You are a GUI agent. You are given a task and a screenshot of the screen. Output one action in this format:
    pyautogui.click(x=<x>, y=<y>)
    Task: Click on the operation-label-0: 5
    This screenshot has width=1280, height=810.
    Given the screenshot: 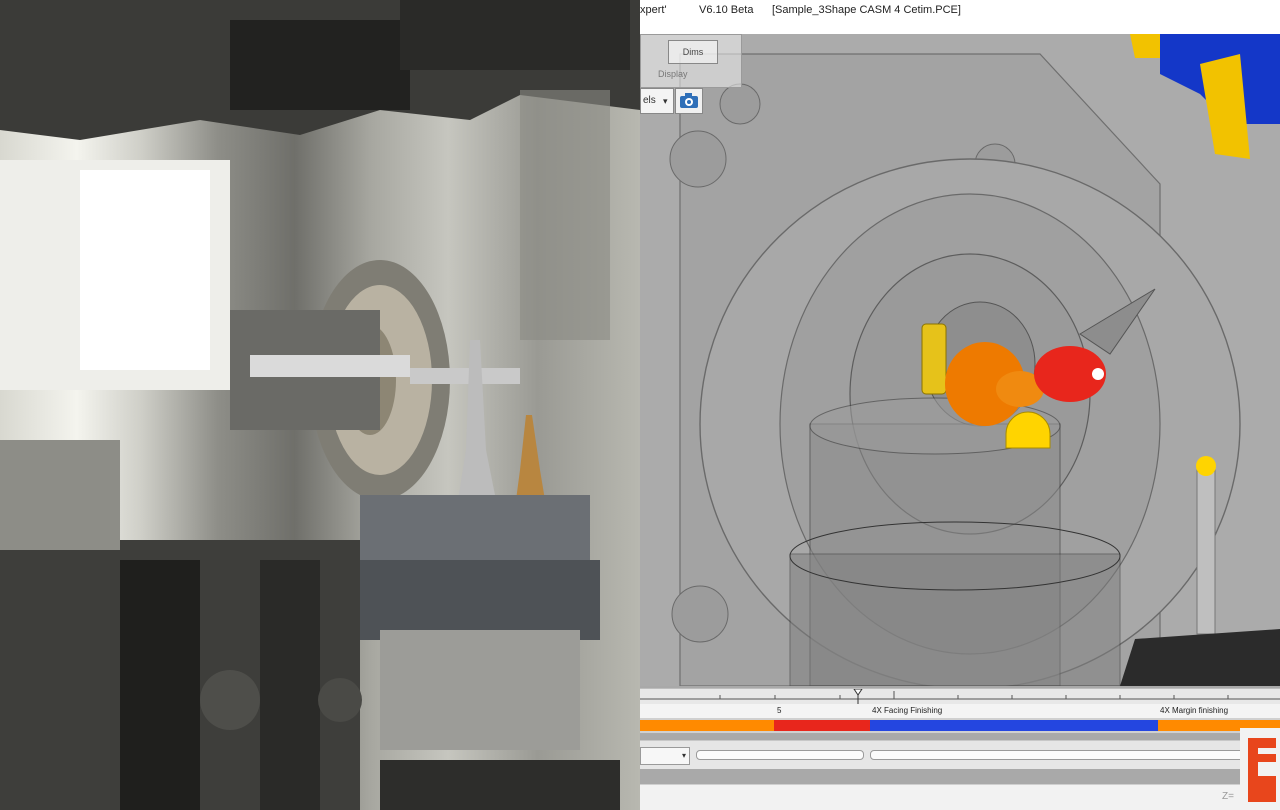 What is the action you would take?
    pyautogui.click(x=779, y=710)
    